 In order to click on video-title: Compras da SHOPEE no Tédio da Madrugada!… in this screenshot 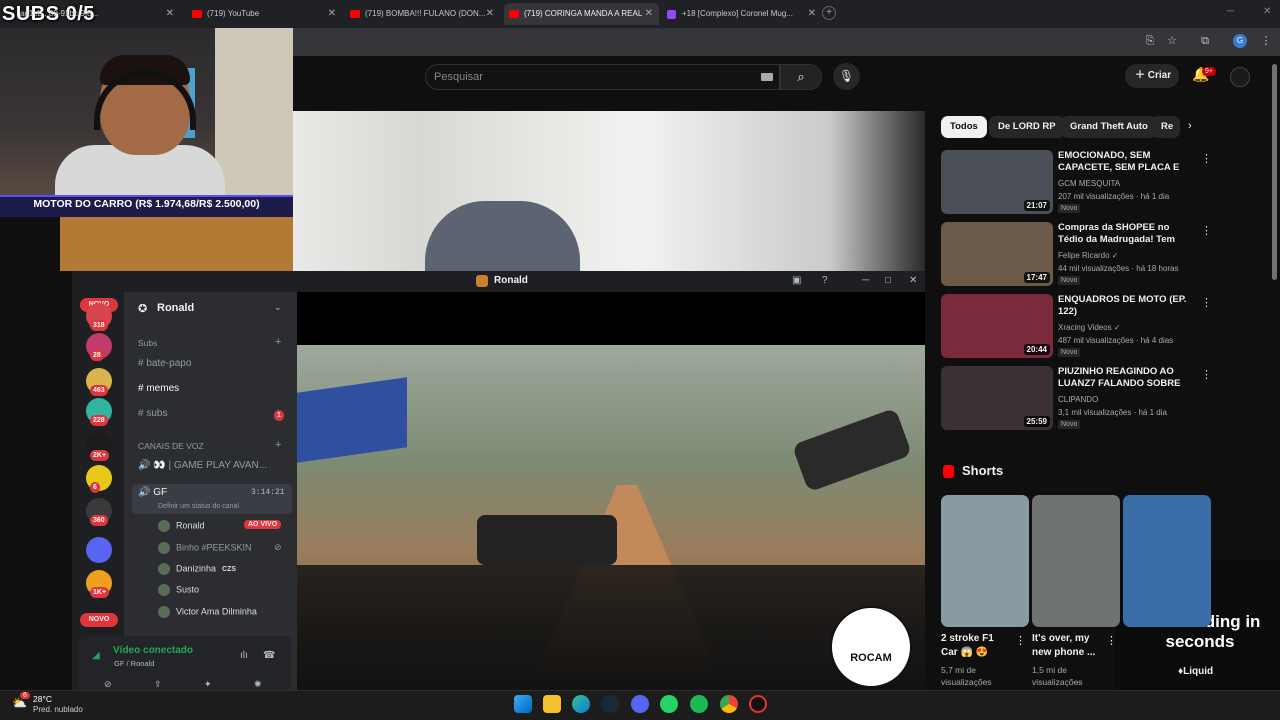, I will do `click(1123, 234)`.